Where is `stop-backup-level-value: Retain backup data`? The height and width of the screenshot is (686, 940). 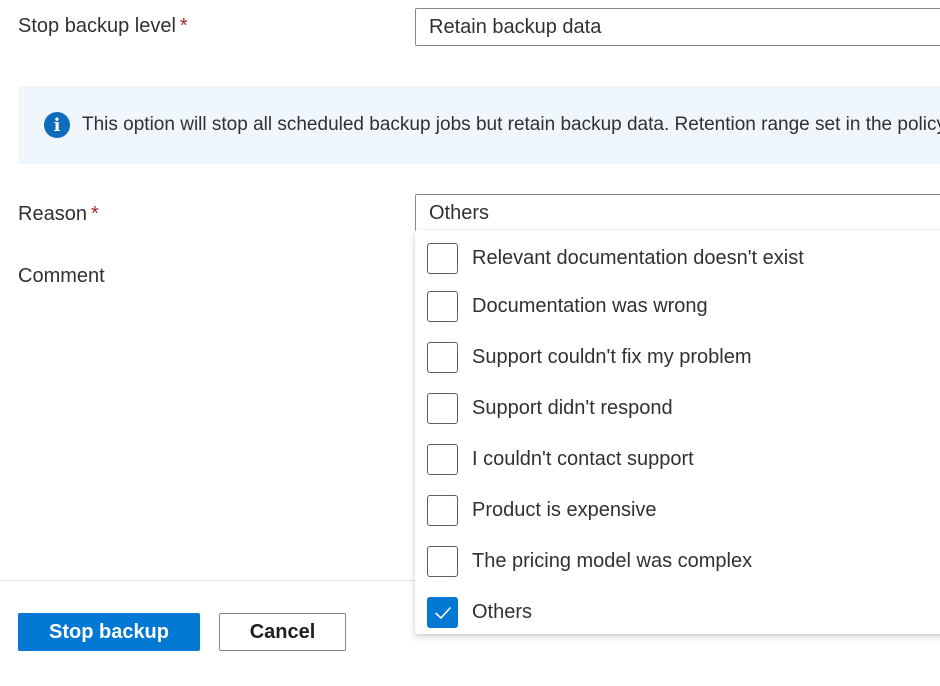
stop-backup-level-value: Retain backup data is located at coordinates (515, 27).